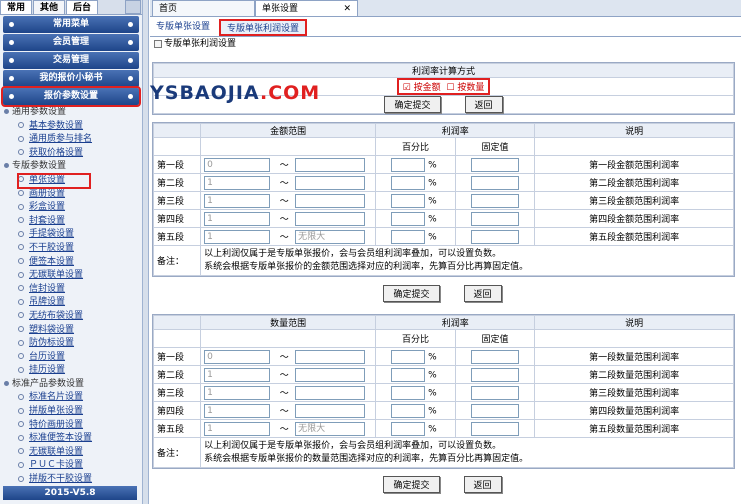 The image size is (741, 504). What do you see at coordinates (56, 424) in the screenshot?
I see `item-label: 特价画册设置` at bounding box center [56, 424].